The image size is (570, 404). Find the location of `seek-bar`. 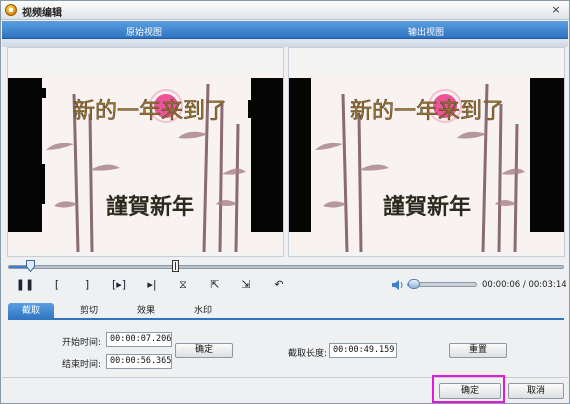

seek-bar is located at coordinates (286, 267).